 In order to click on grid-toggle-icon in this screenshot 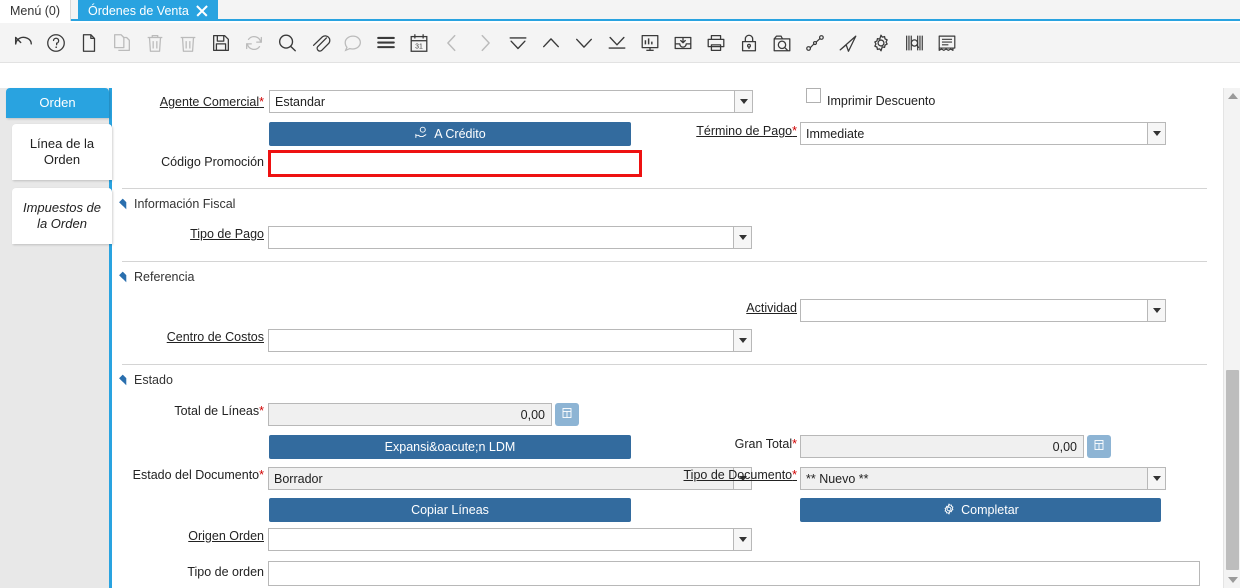, I will do `click(385, 43)`.